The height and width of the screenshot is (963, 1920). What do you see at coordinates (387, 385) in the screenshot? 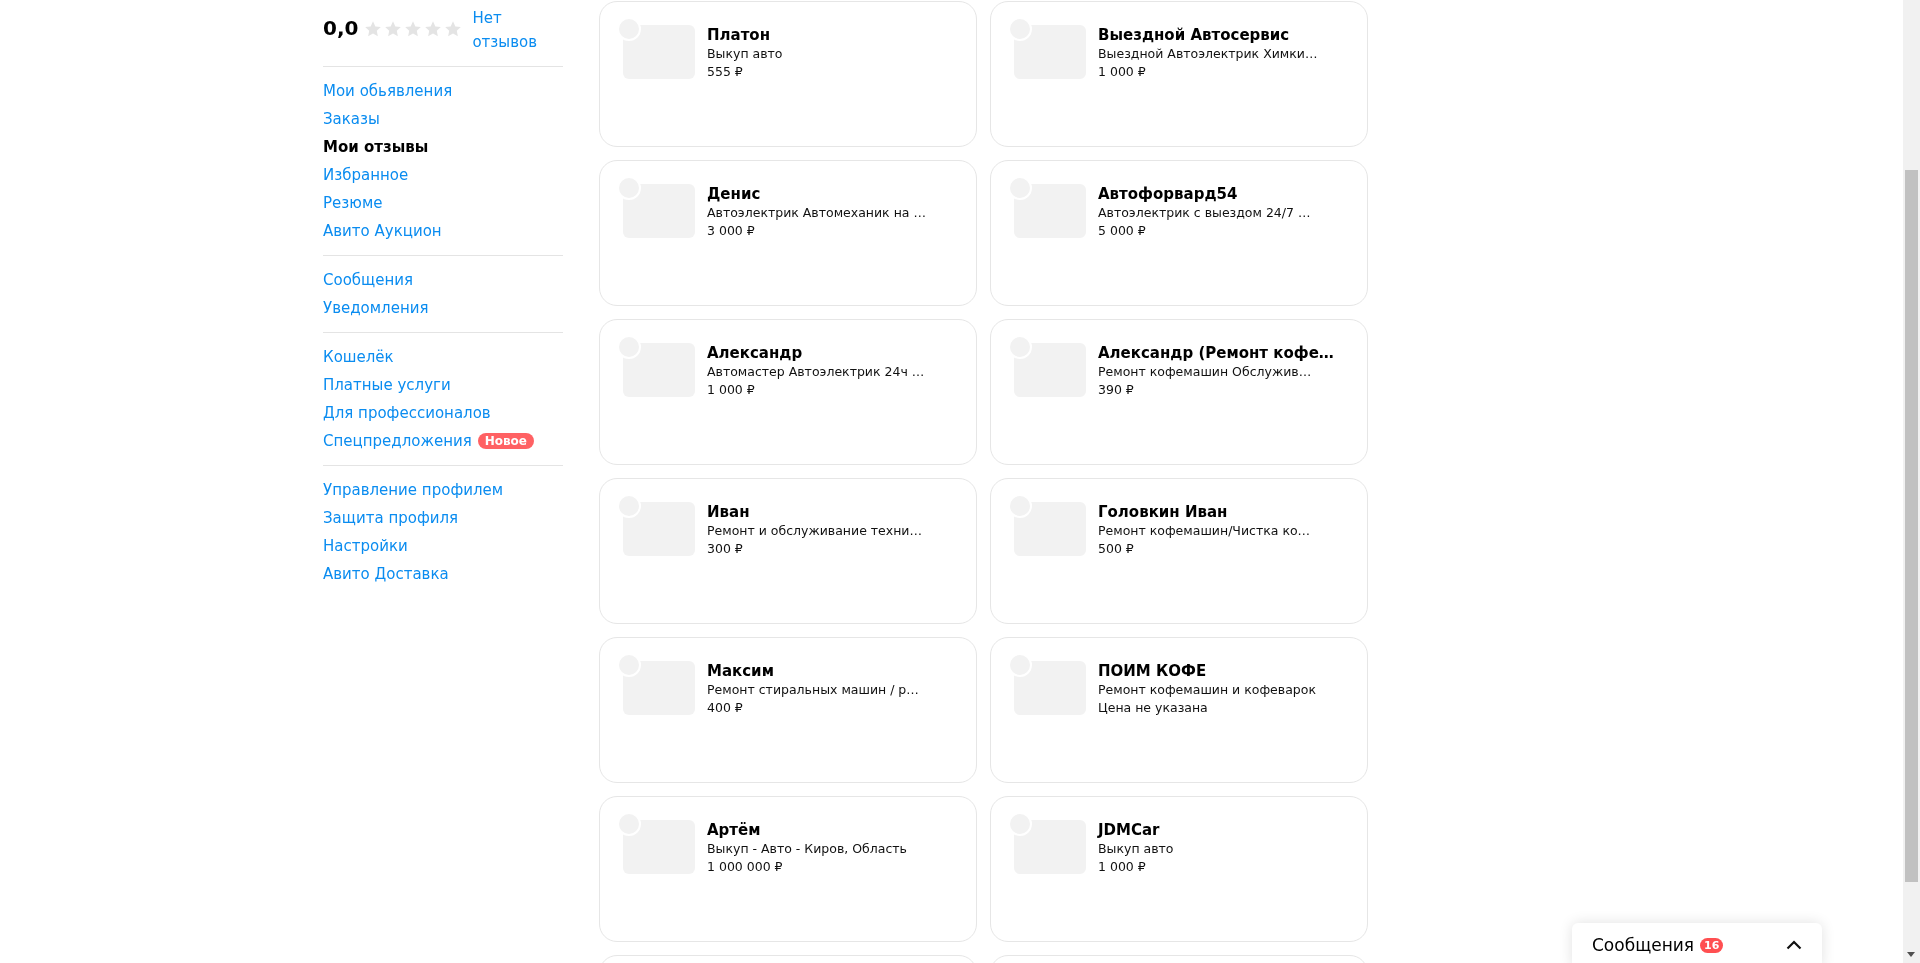
I see `menu-link: Платные услуги` at bounding box center [387, 385].